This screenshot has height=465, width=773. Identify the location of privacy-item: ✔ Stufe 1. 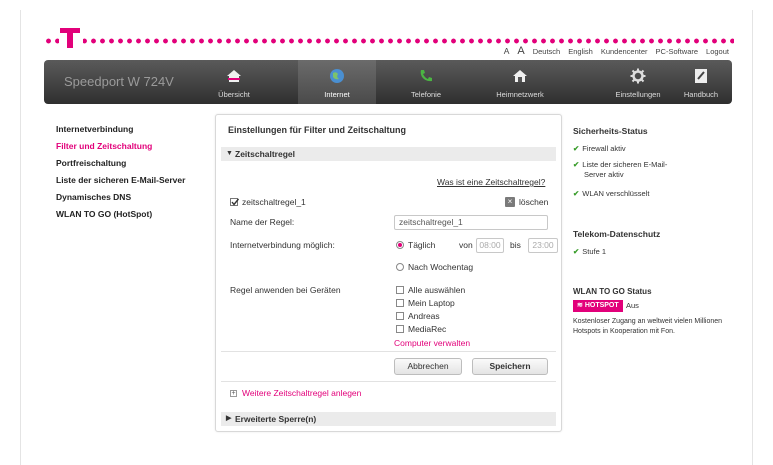
(590, 251).